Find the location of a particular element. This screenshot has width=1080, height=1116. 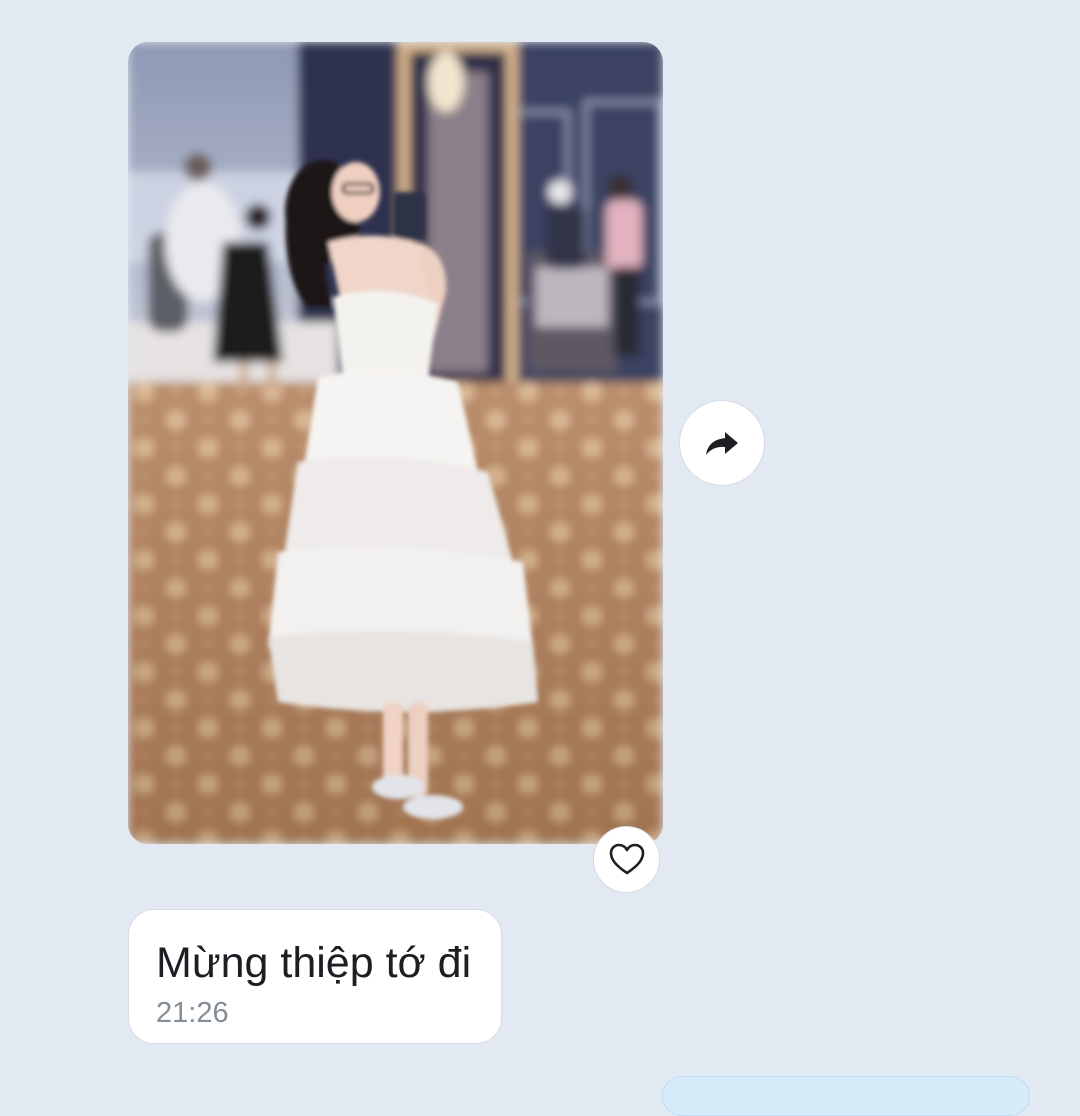

share-button is located at coordinates (722, 443).